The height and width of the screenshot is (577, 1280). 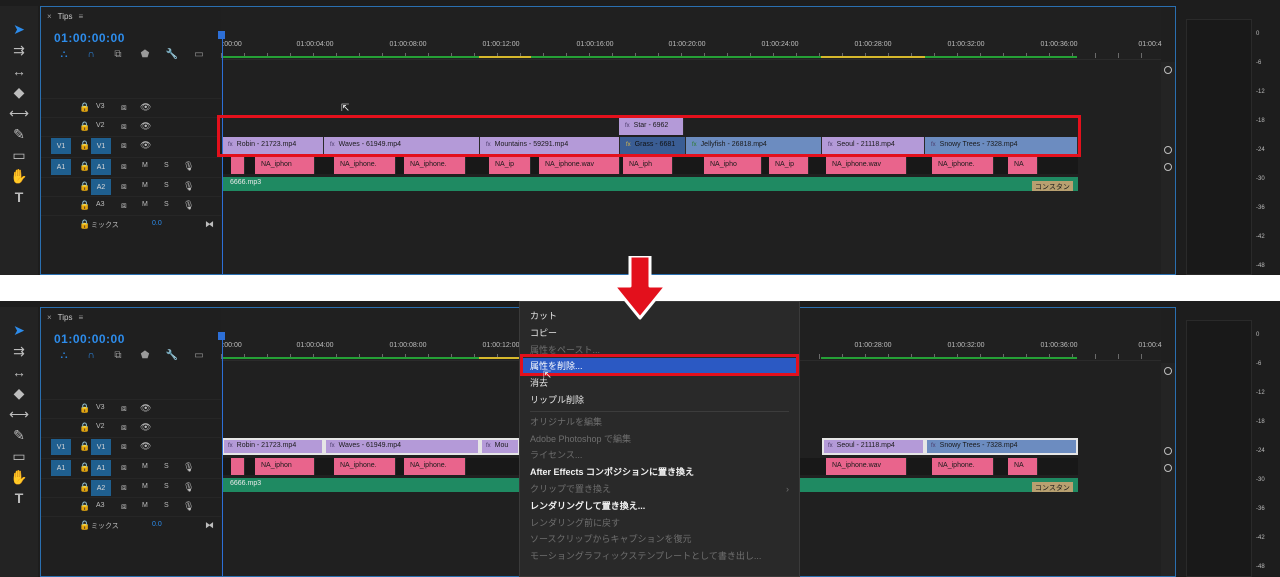 I want to click on go-to-end-icon: ⧓, so click(x=209, y=525).